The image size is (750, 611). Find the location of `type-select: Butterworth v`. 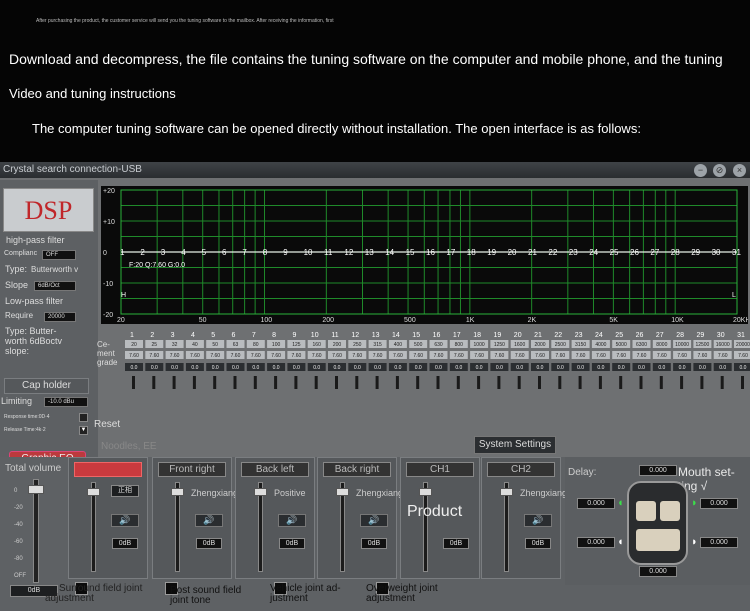

type-select: Butterworth v is located at coordinates (54, 269).